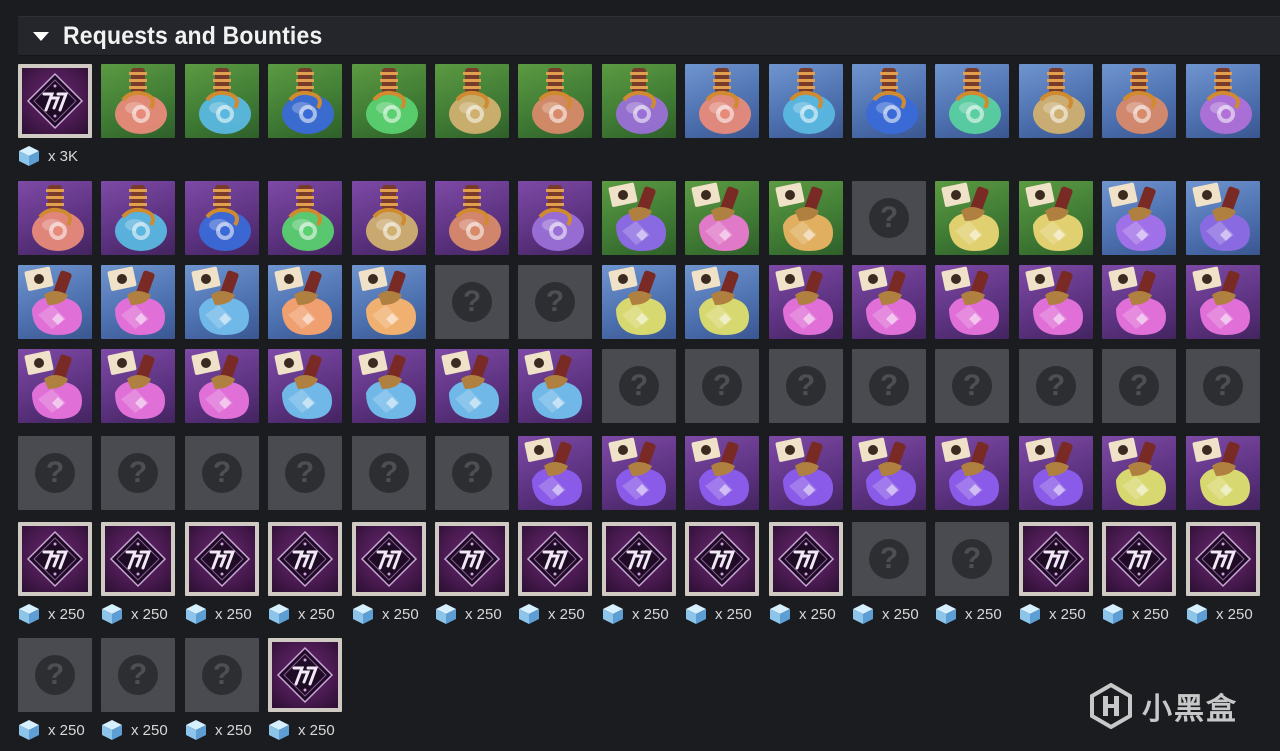 The width and height of the screenshot is (1280, 751). Describe the element at coordinates (649, 36) in the screenshot. I see `section-header-requests-and-bounties: Requests and Bounties` at that location.